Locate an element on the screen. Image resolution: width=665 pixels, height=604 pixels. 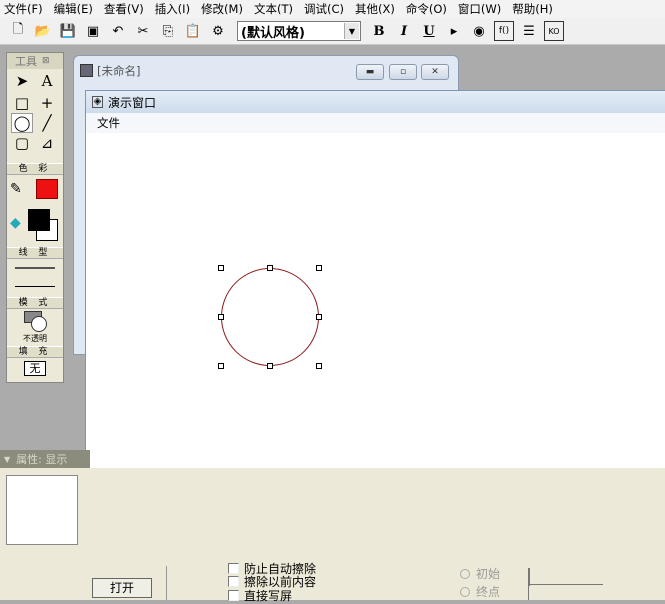
fill-section-label: 填 充 is located at coordinates (35, 352).